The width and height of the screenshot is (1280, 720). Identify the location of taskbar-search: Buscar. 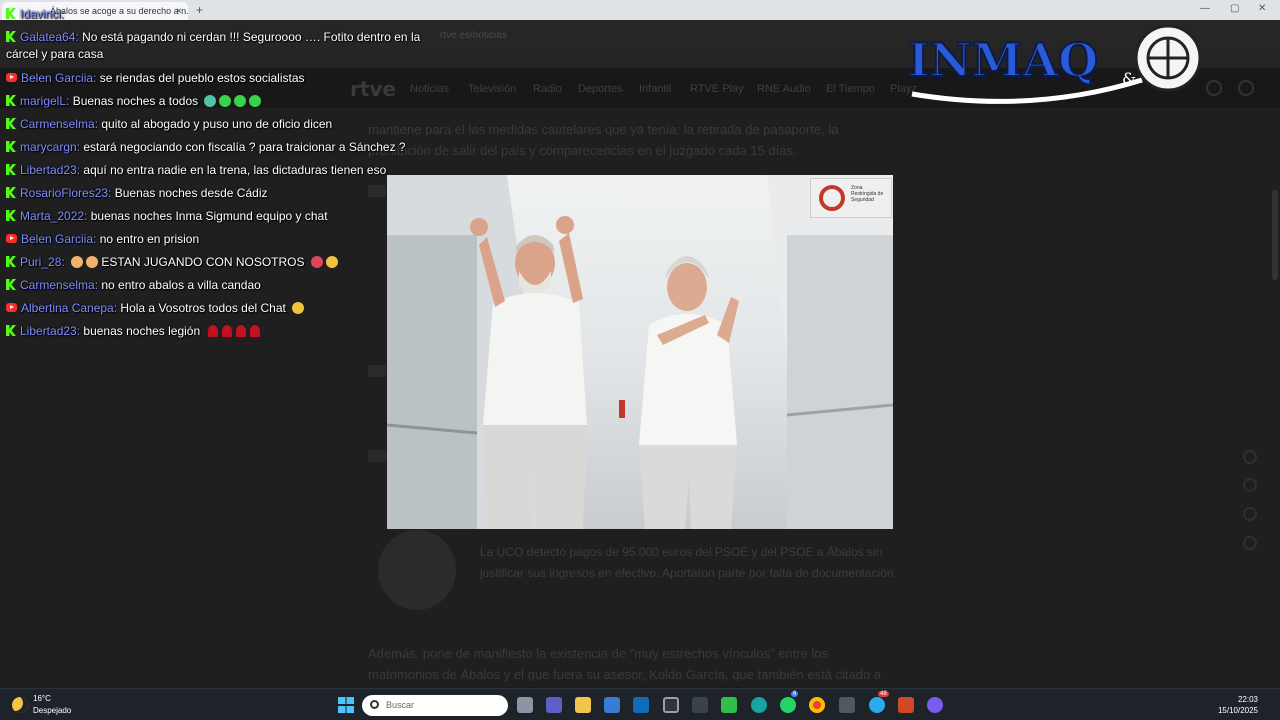
(435, 705).